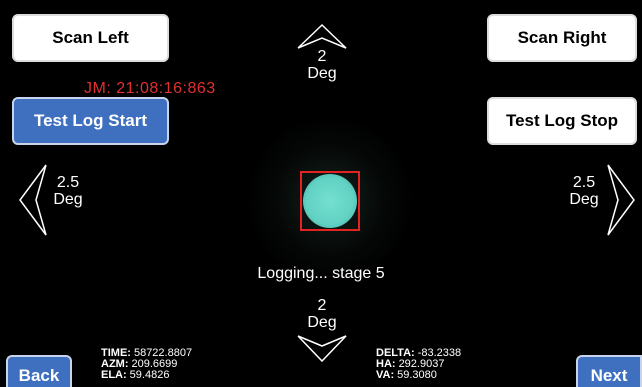 This screenshot has height=387, width=642. What do you see at coordinates (146, 364) in the screenshot?
I see `readout-left: TIME: 58722.8807 AZM: 209.6699 ELA: 59.4826` at bounding box center [146, 364].